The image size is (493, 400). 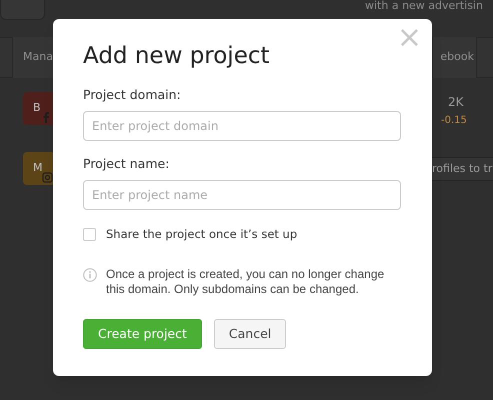 What do you see at coordinates (250, 334) in the screenshot?
I see `cancel-button: Cancel` at bounding box center [250, 334].